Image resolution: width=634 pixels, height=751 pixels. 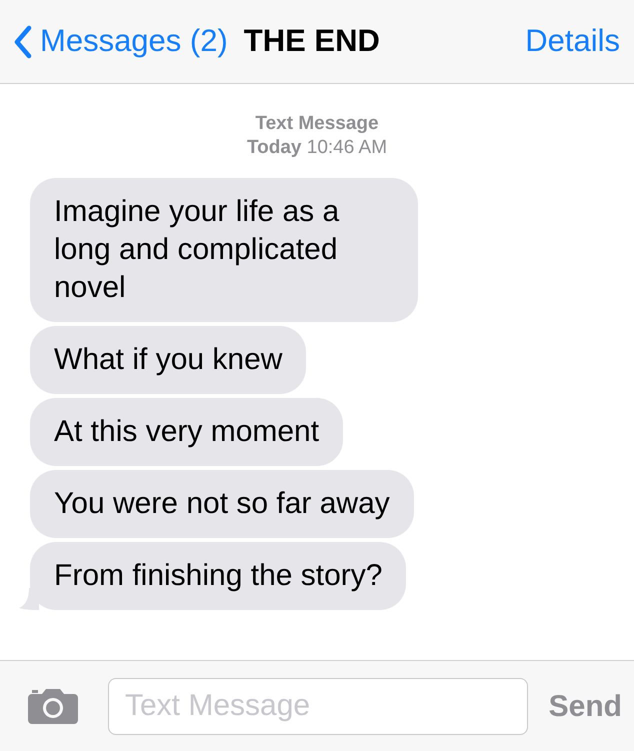 What do you see at coordinates (585, 706) in the screenshot?
I see `send-button: Send` at bounding box center [585, 706].